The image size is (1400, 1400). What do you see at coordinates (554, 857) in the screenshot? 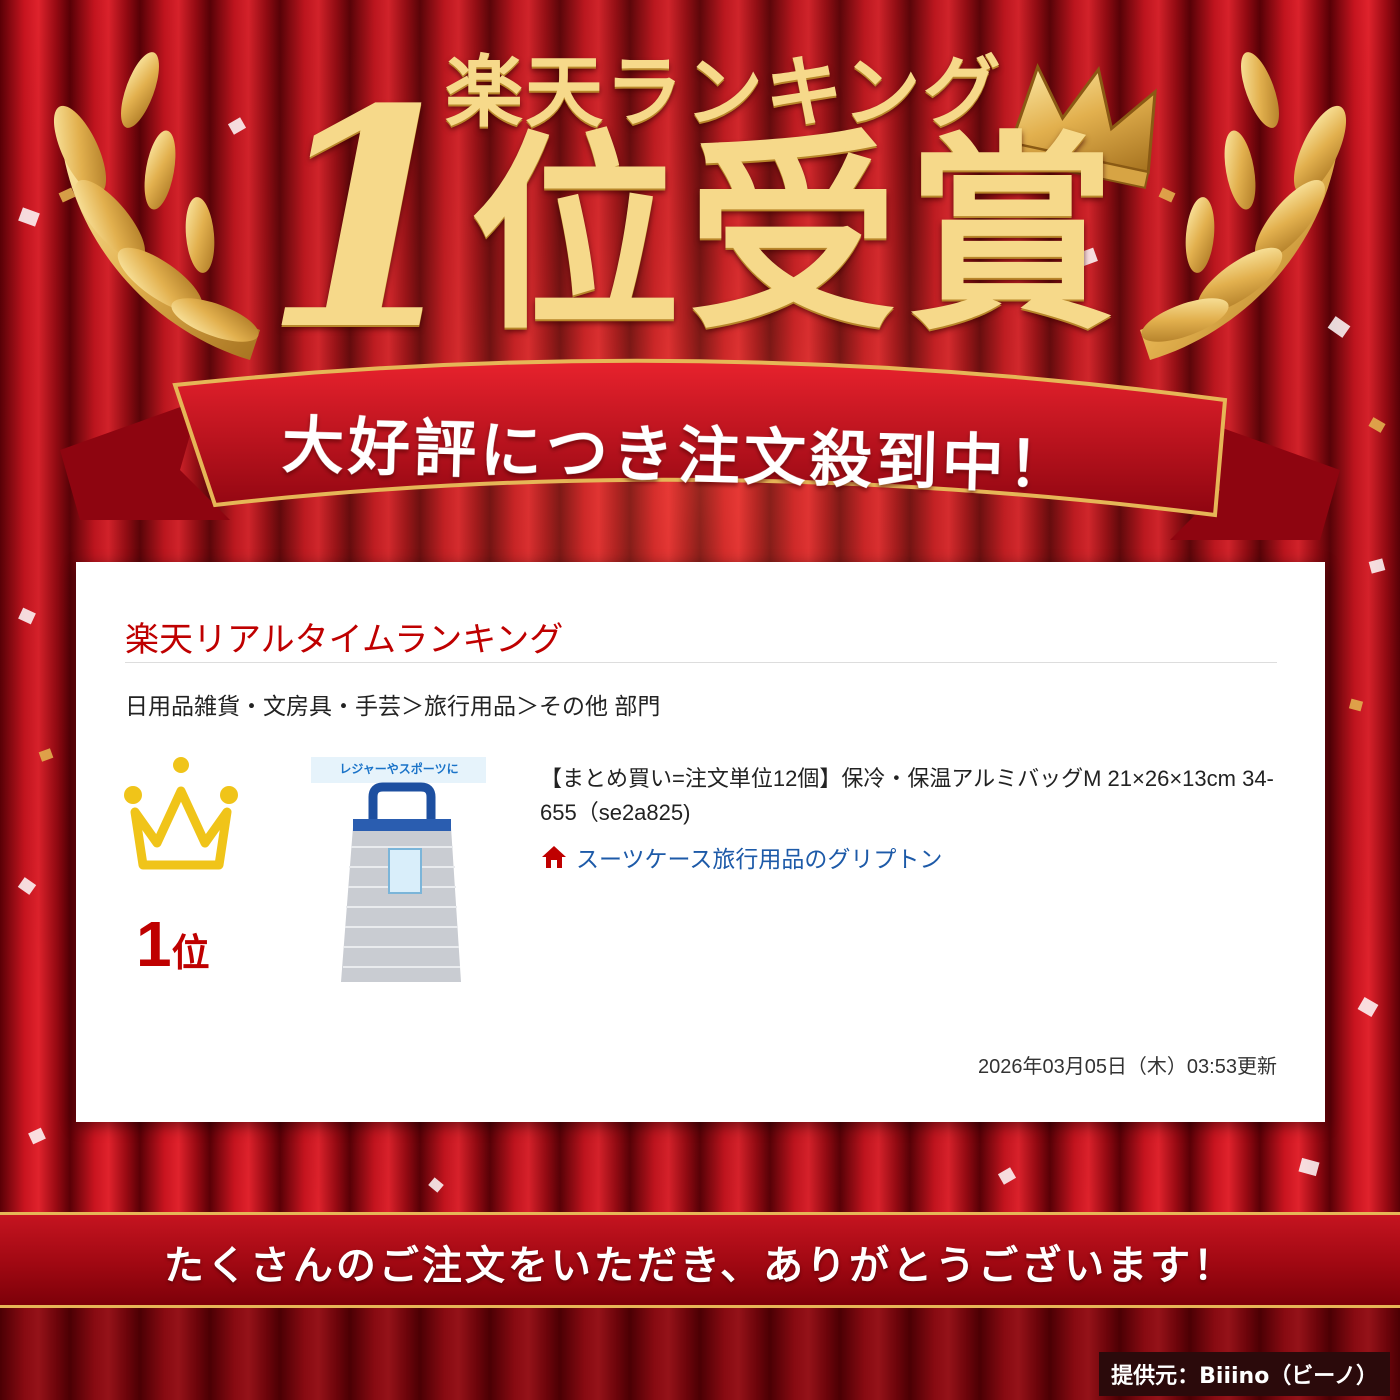
I see `home-icon` at bounding box center [554, 857].